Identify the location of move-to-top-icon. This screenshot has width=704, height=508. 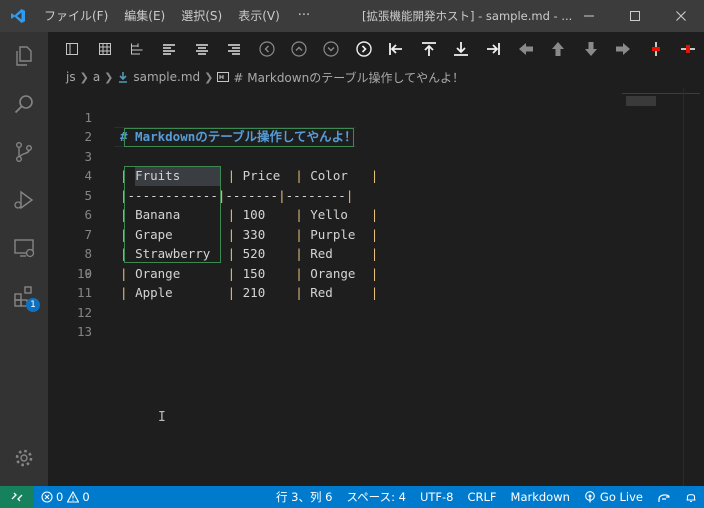
(428, 49).